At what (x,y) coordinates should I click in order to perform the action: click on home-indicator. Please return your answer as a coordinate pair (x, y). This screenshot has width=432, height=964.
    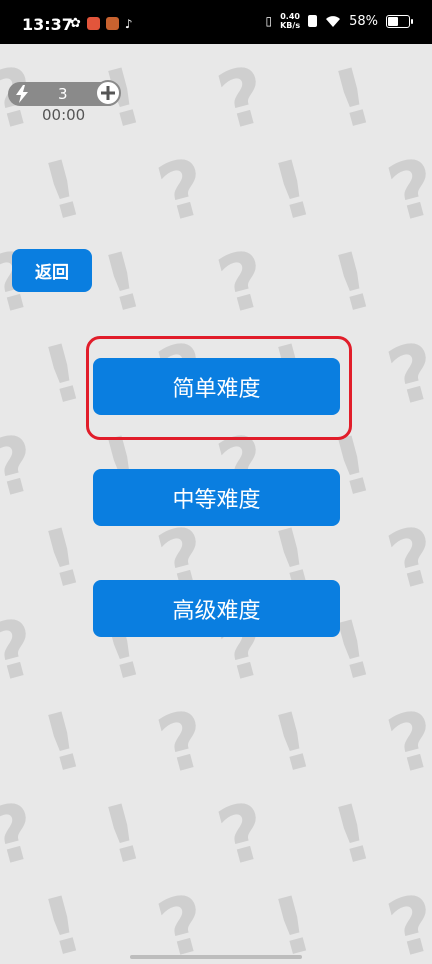
    Looking at the image, I should click on (216, 957).